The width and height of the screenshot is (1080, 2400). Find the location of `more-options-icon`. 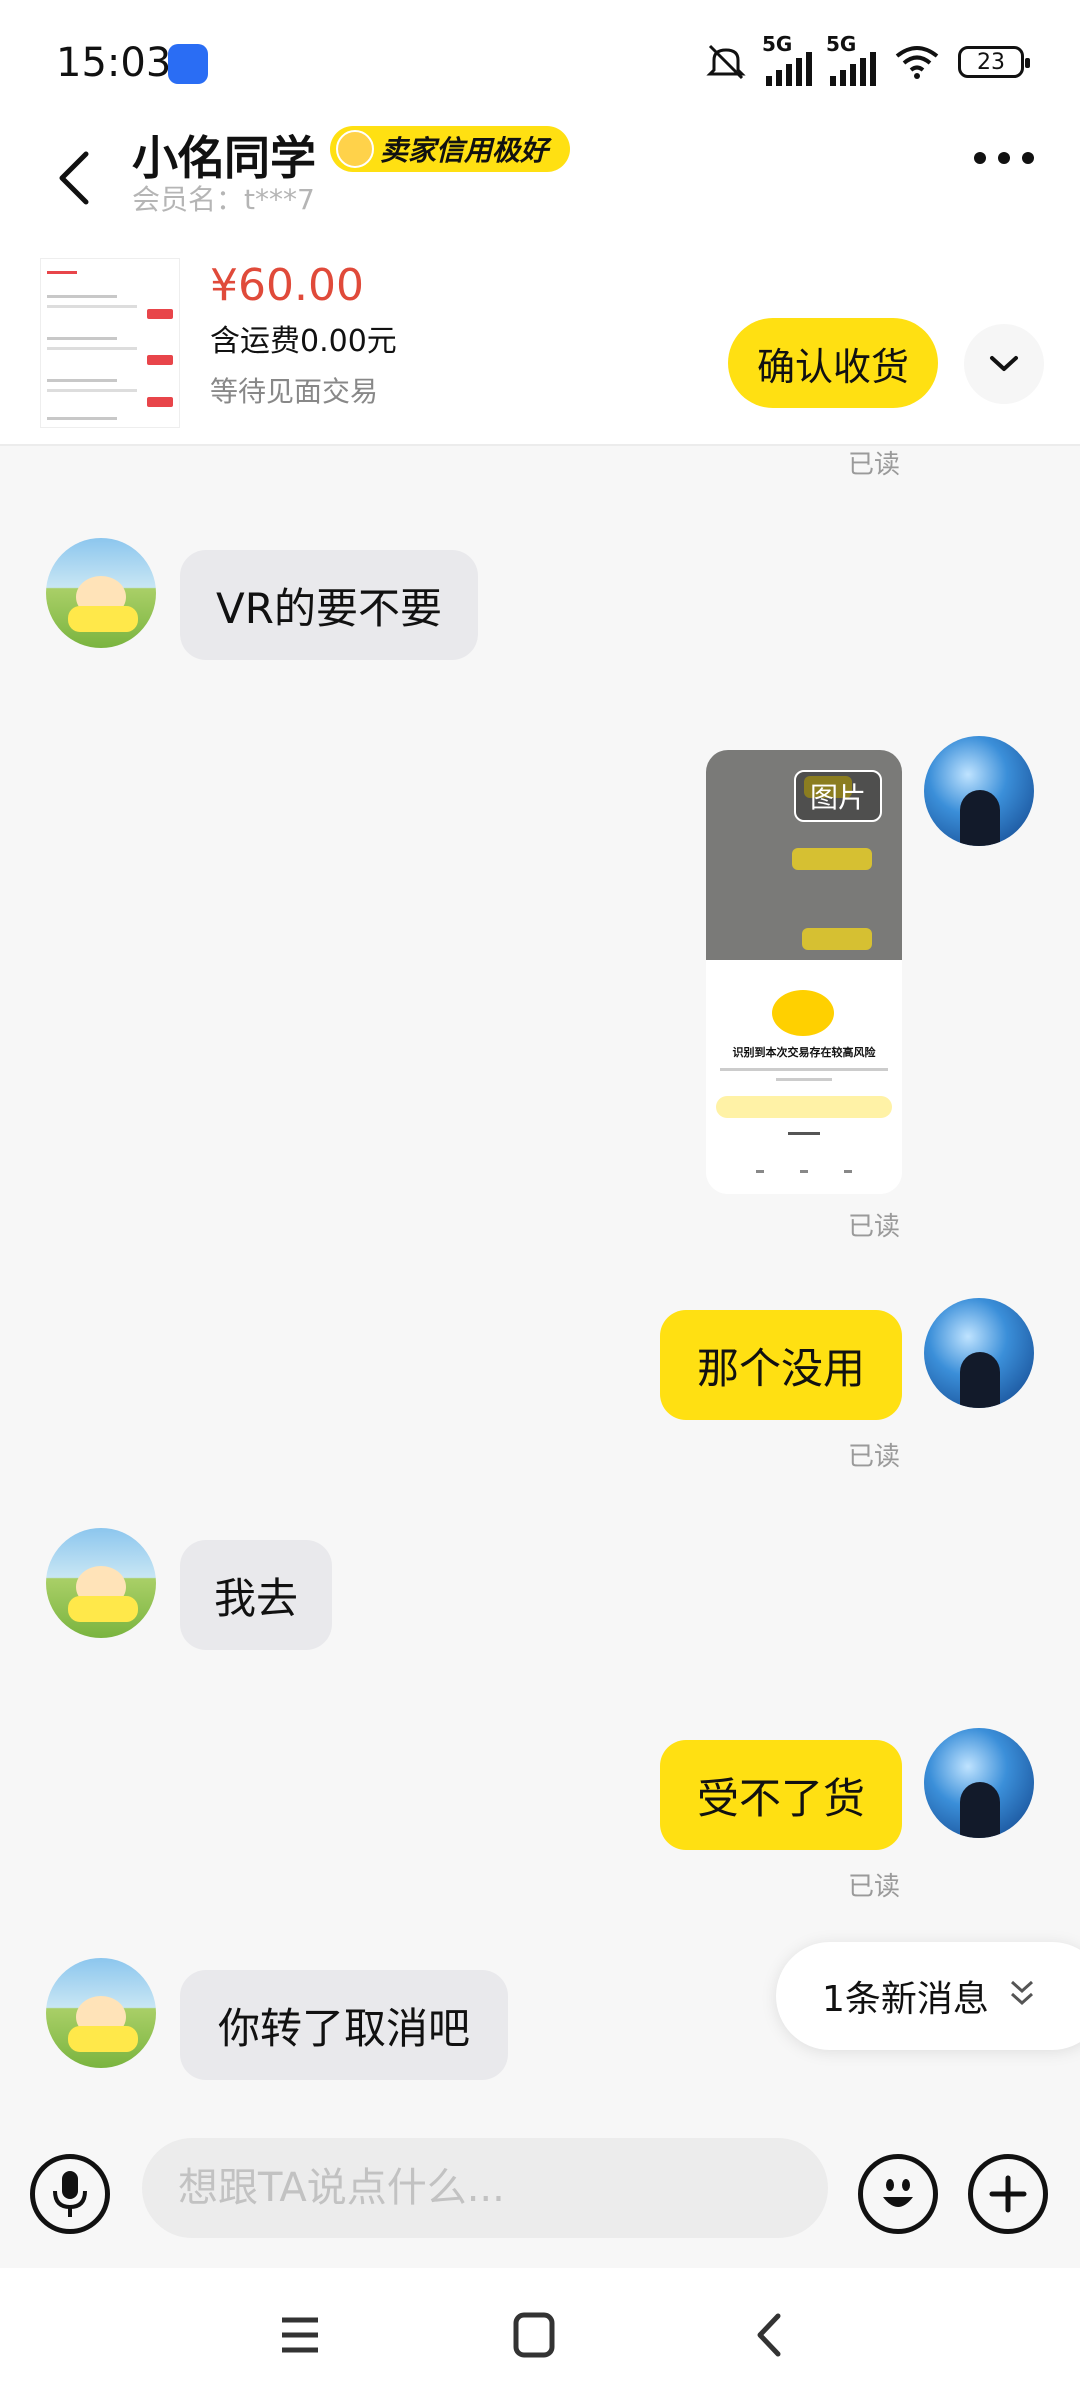

more-options-icon is located at coordinates (1004, 158).